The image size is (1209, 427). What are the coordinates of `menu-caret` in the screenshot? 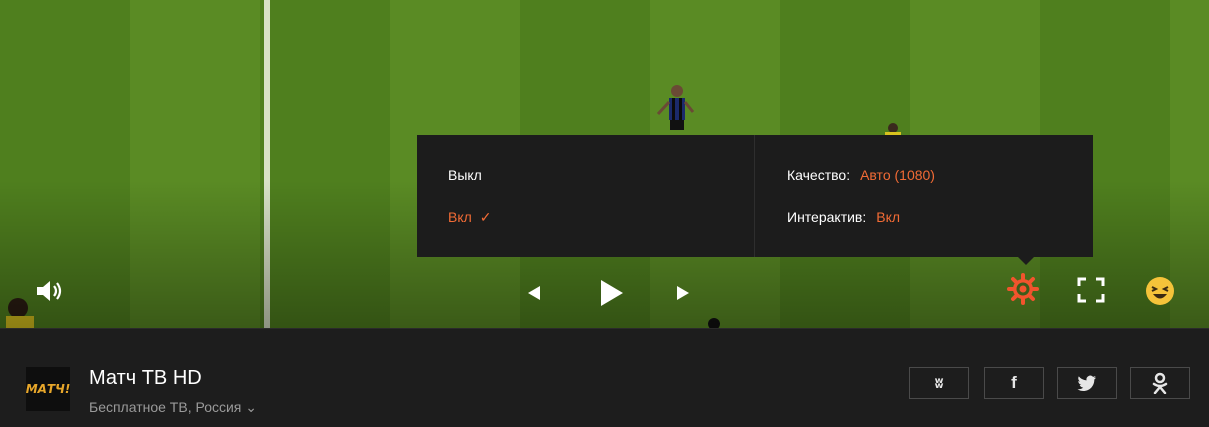 It's located at (1026, 261).